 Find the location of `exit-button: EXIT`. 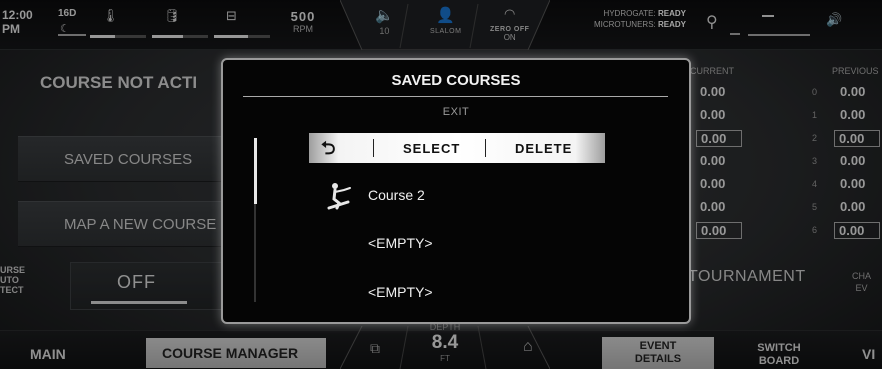

exit-button: EXIT is located at coordinates (456, 112).